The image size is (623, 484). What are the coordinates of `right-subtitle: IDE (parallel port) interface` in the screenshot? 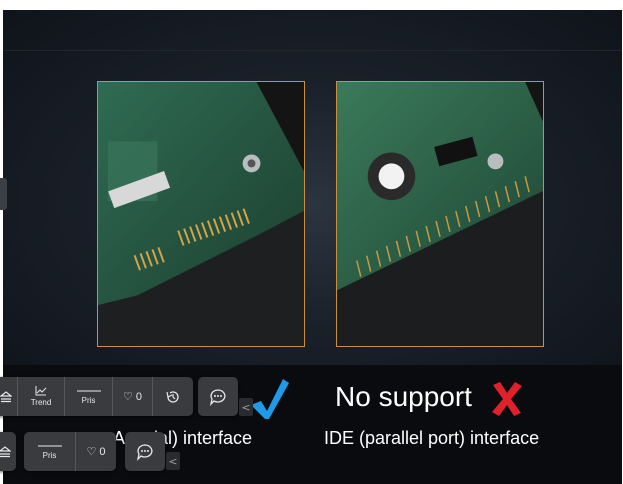 It's located at (432, 438).